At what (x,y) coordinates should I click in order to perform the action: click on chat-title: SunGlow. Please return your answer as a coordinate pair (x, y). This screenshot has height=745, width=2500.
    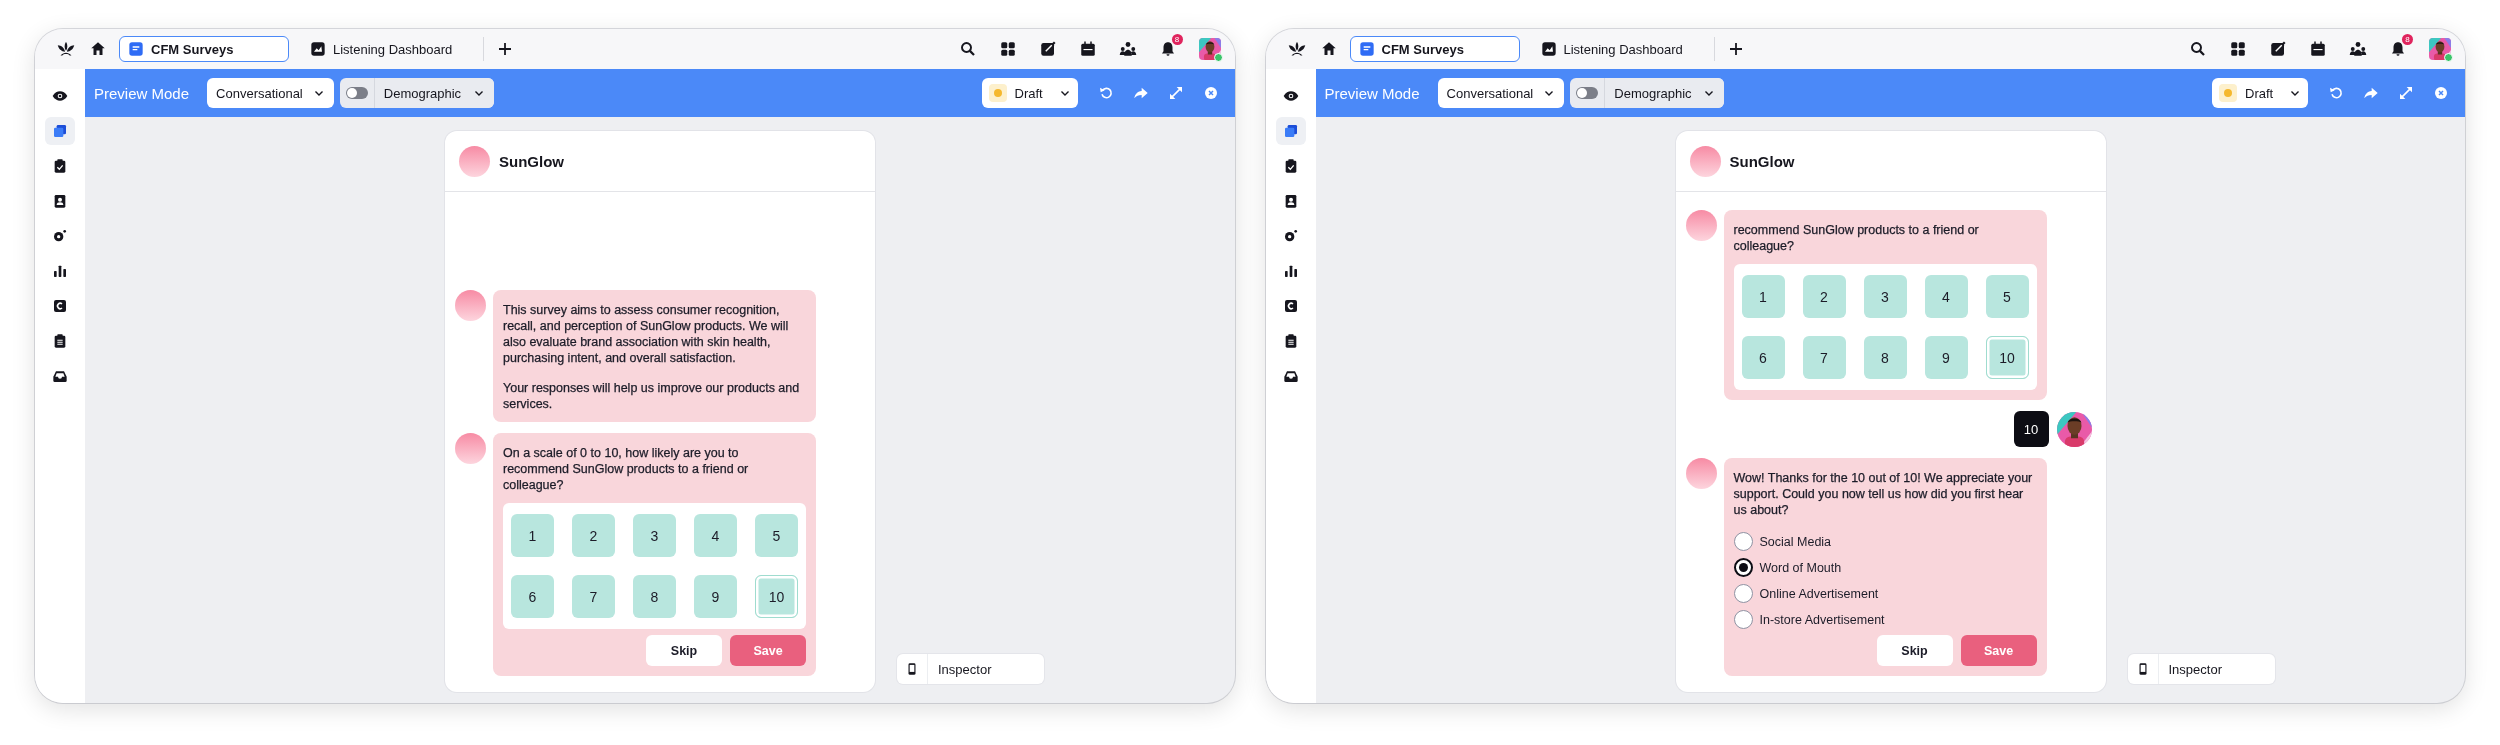
    Looking at the image, I should click on (1762, 161).